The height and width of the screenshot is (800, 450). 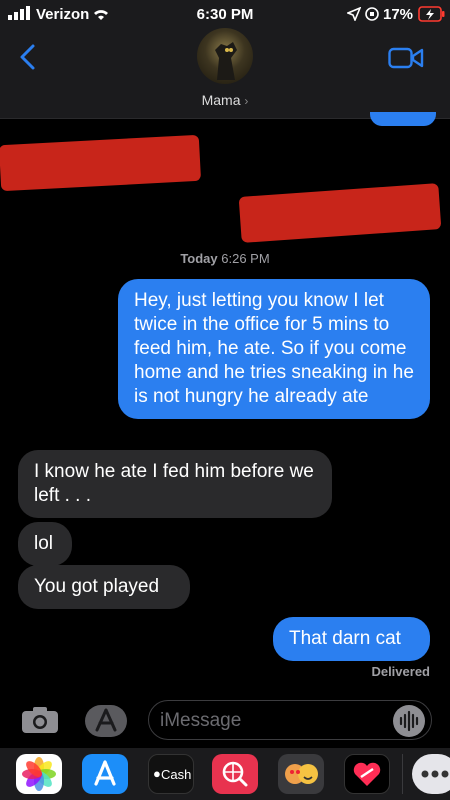 I want to click on web-search-app, so click(x=235, y=774).